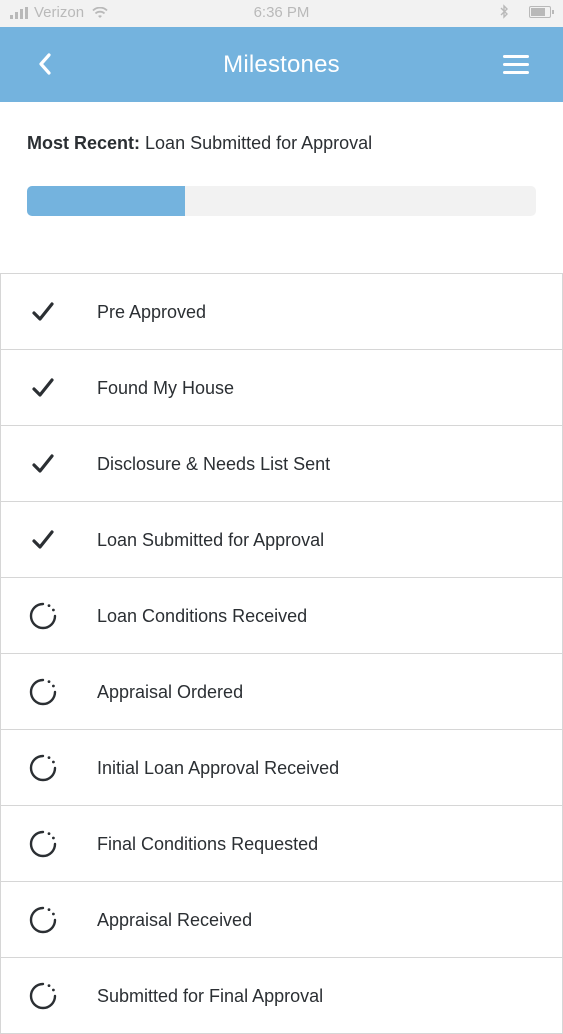 The height and width of the screenshot is (1034, 563). I want to click on milestone-label: Final Conditions Requested, so click(208, 844).